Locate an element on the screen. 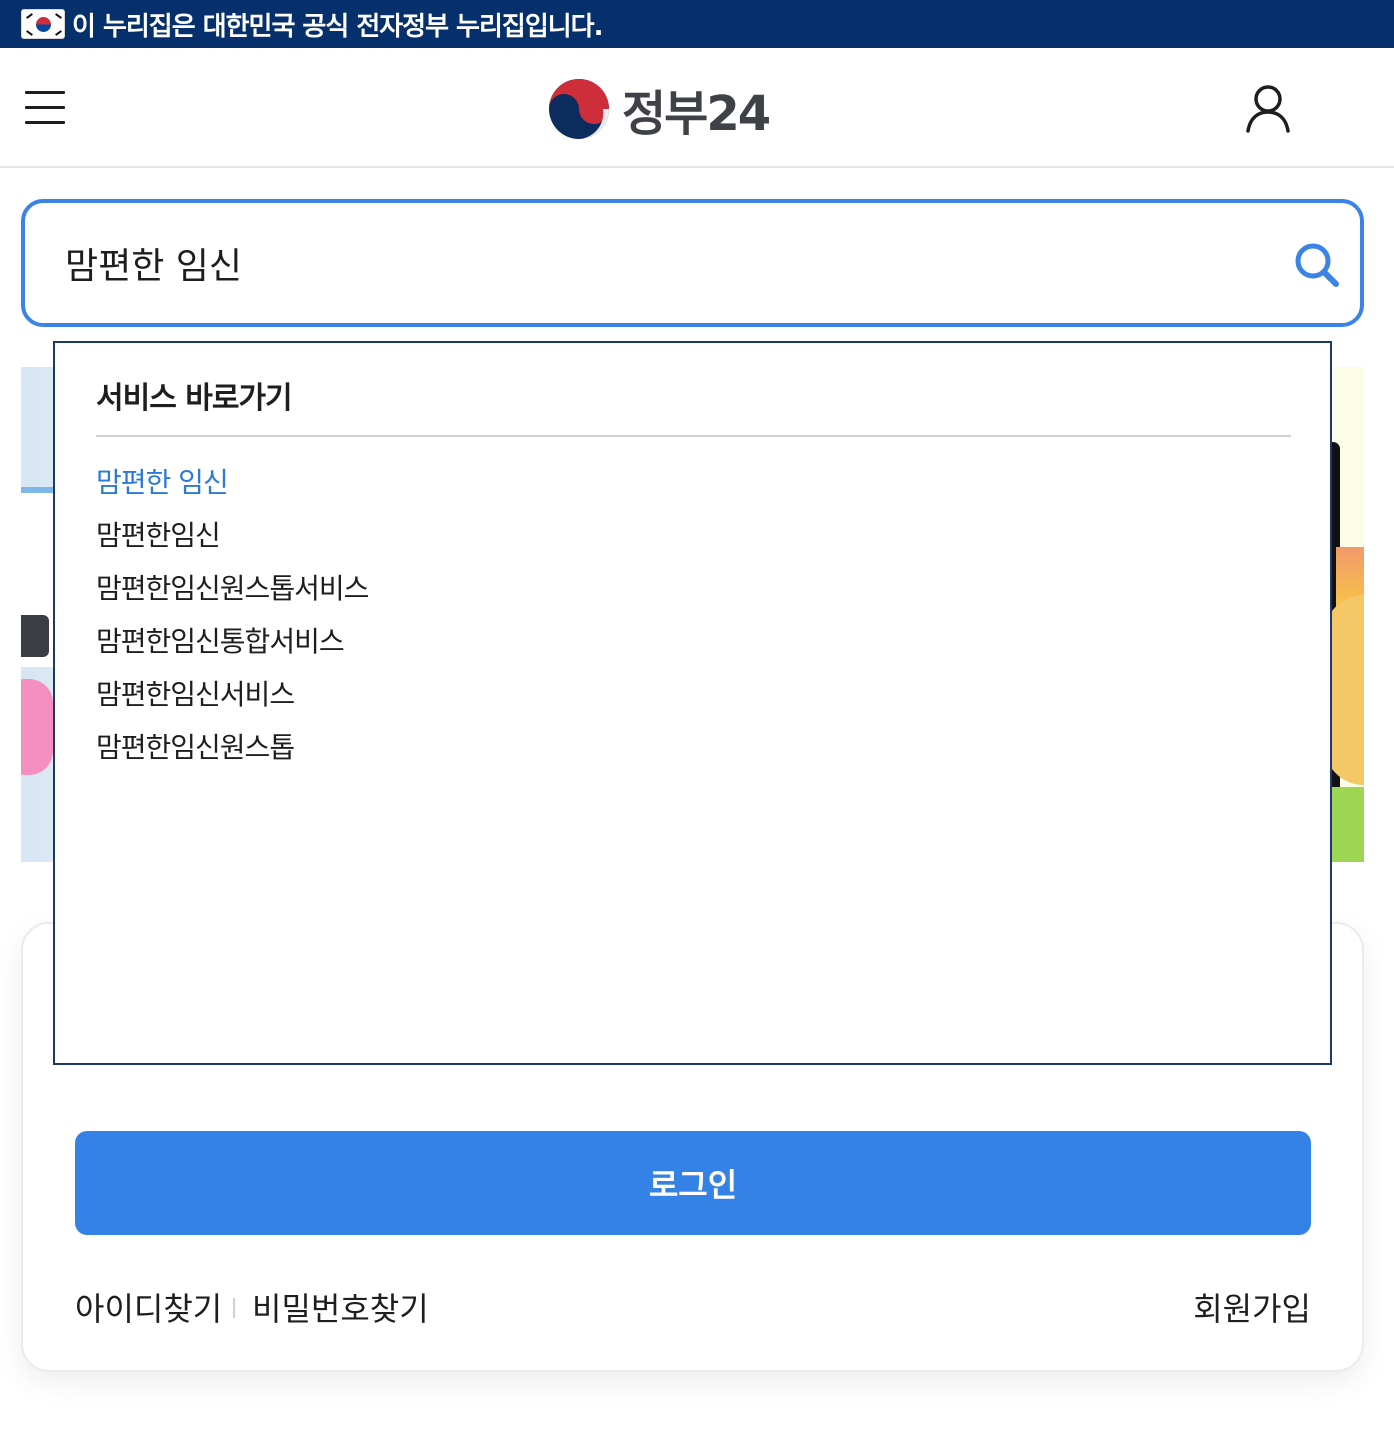 The height and width of the screenshot is (1432, 1394). user-icon is located at coordinates (1268, 109).